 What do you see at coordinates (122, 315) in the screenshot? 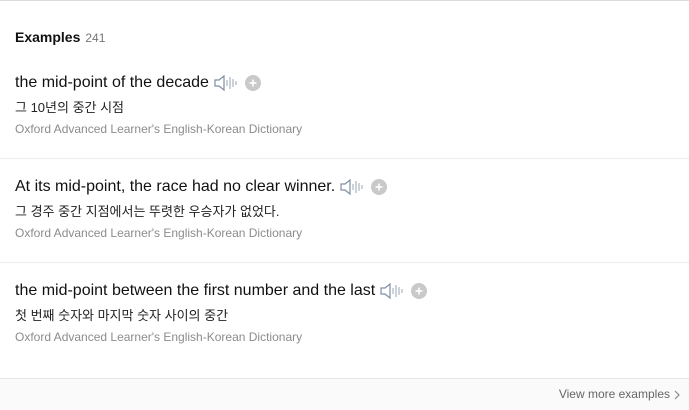
I see `example-translation: 첫 번째 숫자와 마지막 숫자 사이의 중간` at bounding box center [122, 315].